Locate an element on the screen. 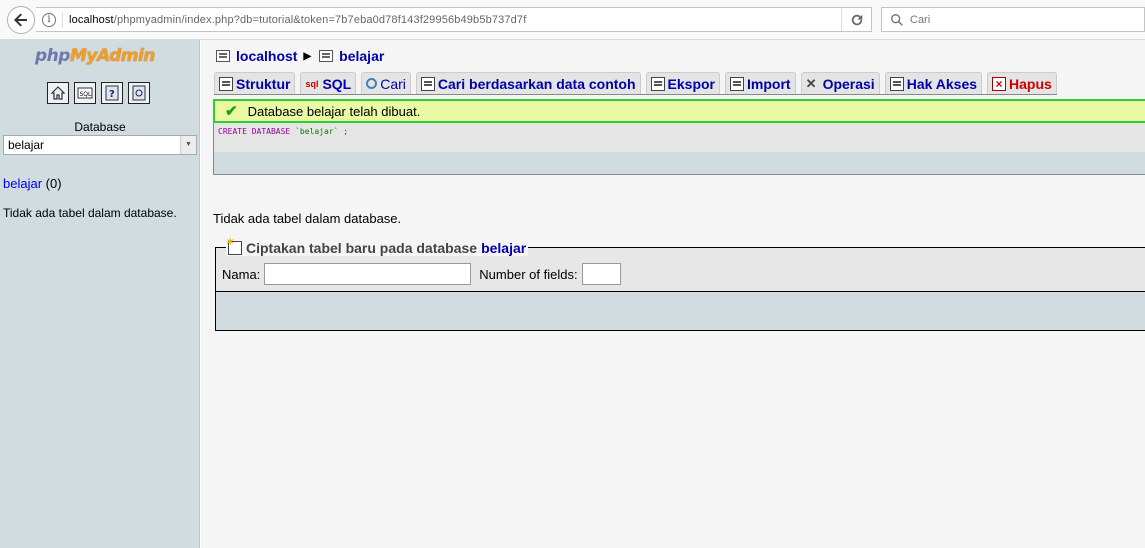 The width and height of the screenshot is (1145, 548). tab-label: Ekspor is located at coordinates (691, 83).